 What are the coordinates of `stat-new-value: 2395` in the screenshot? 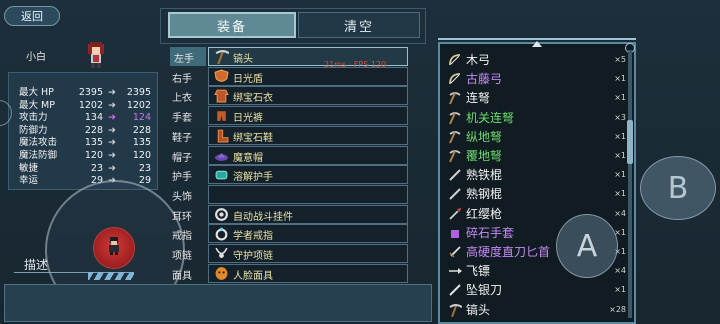 It's located at (138, 92).